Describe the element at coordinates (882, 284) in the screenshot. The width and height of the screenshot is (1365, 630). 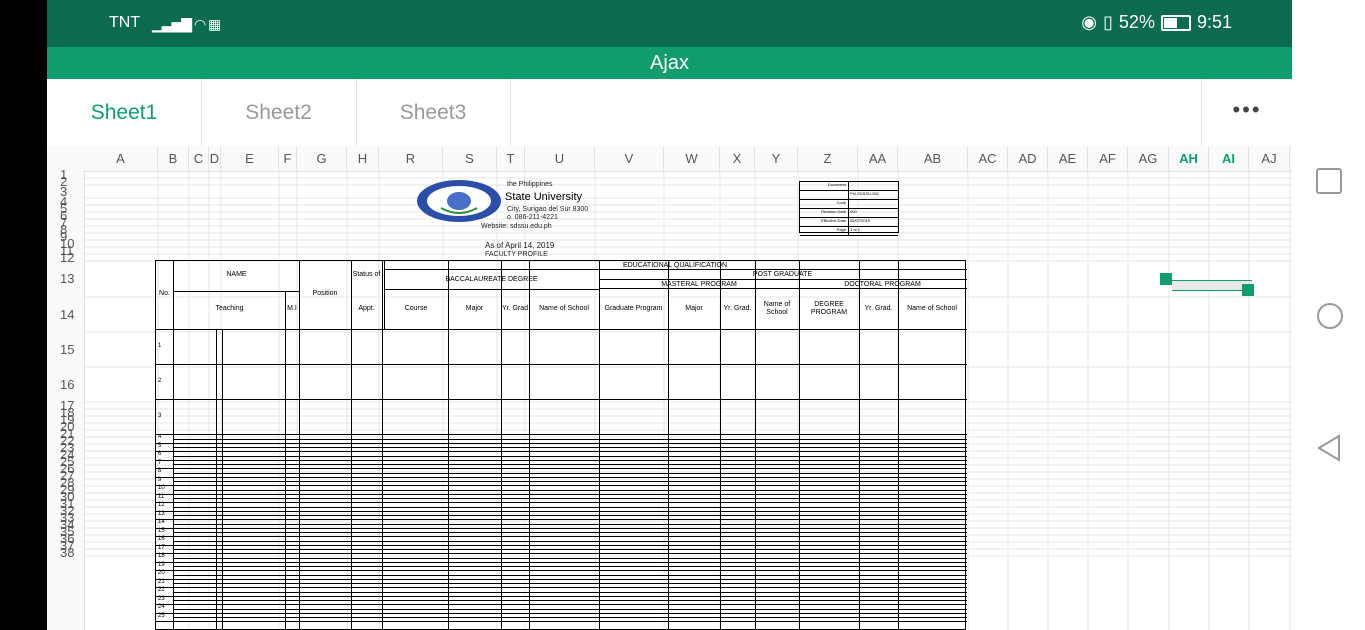
I see `hdr-doctoral: DOCTORAL PROGRAM` at that location.